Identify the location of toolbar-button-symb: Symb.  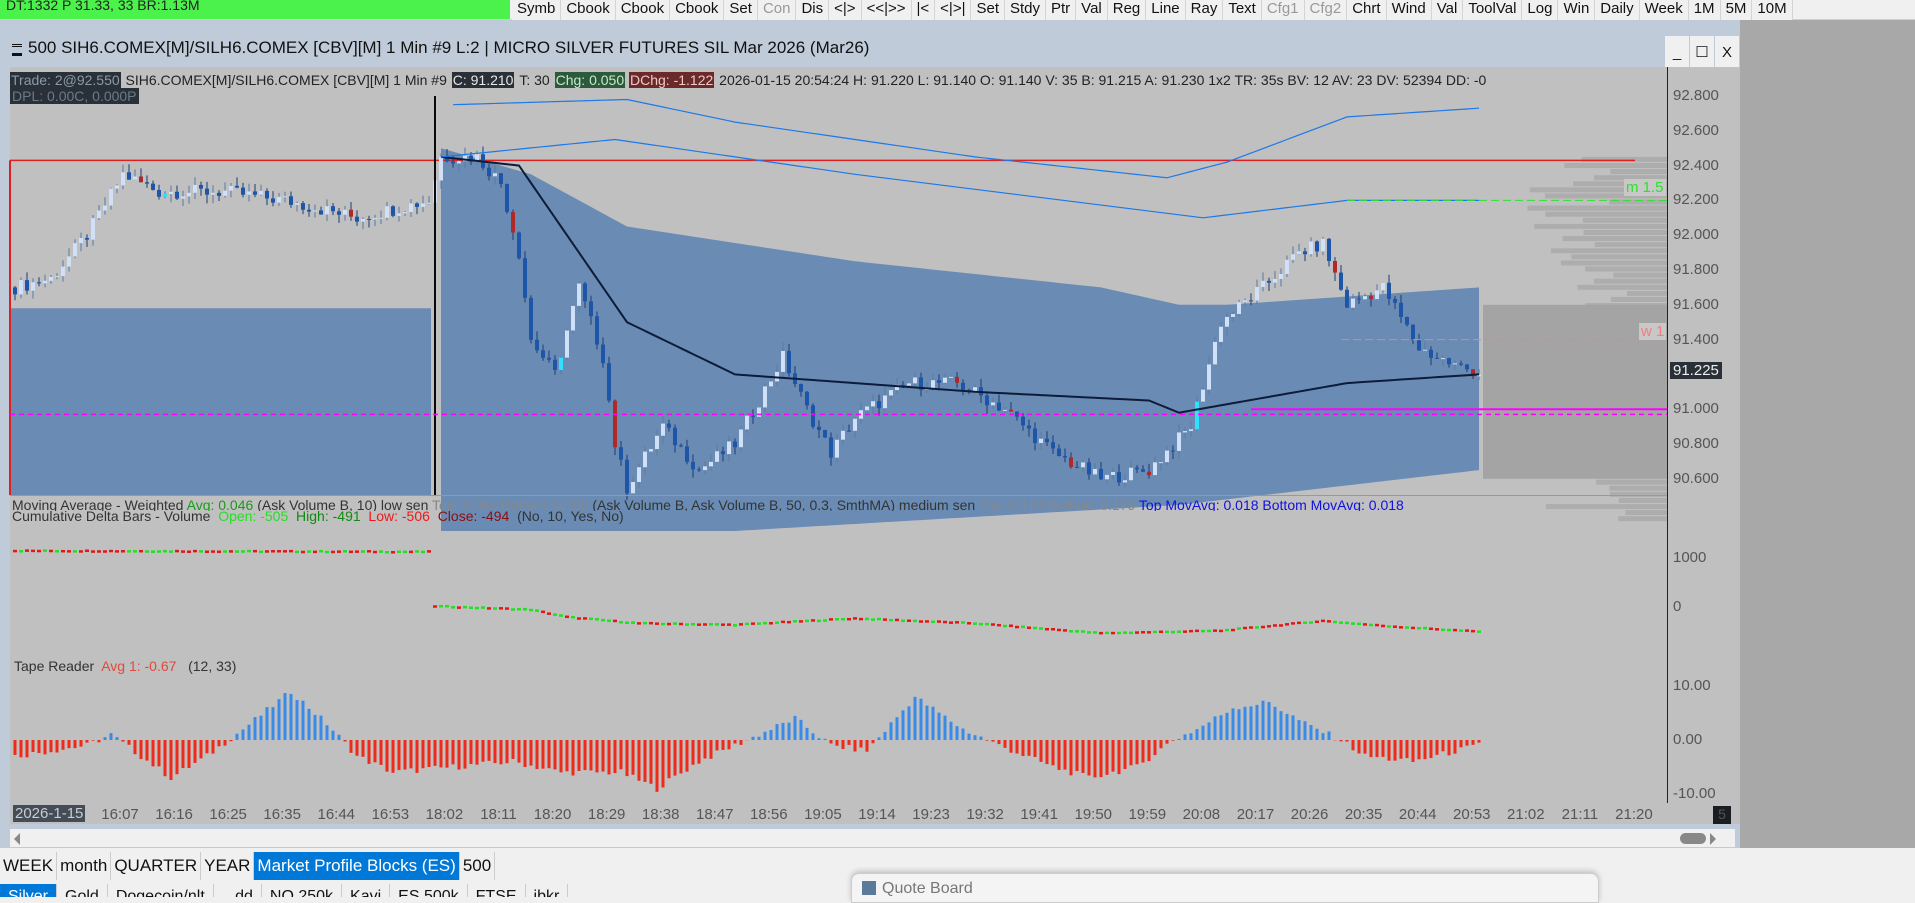
(536, 10).